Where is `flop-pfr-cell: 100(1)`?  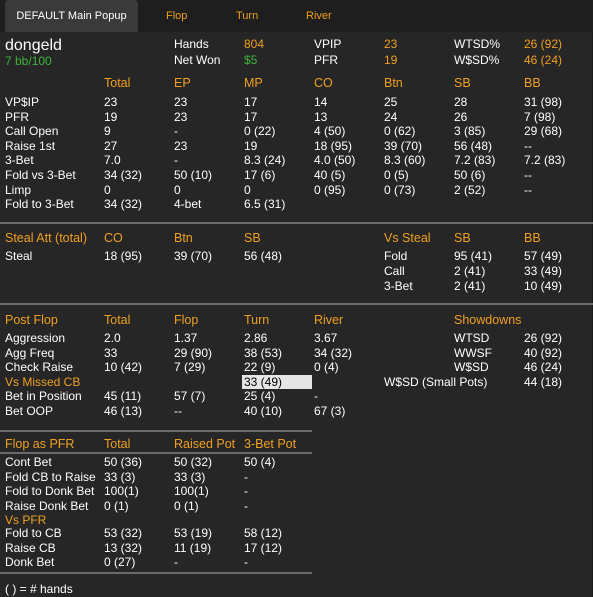
flop-pfr-cell: 100(1) is located at coordinates (191, 491).